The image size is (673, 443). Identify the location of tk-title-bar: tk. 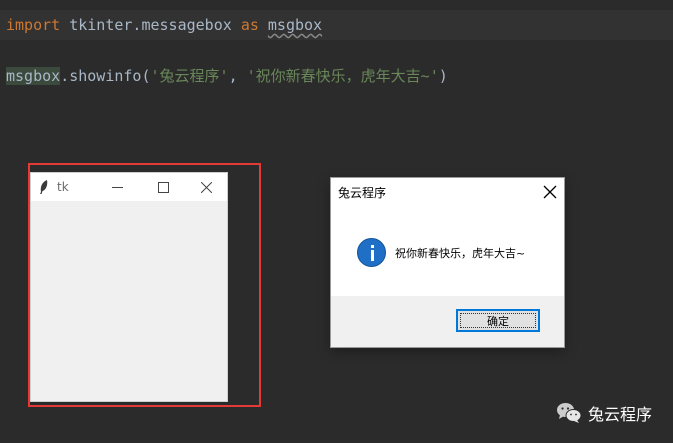
(129, 187).